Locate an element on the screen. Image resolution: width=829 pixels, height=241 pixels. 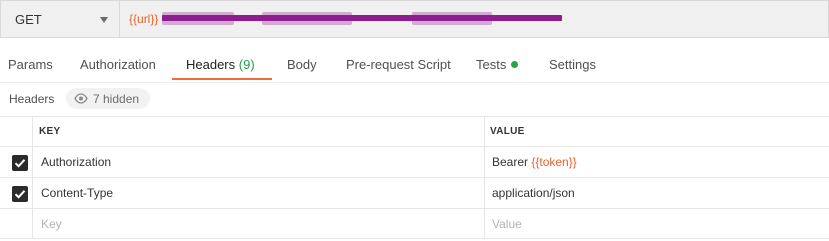
table-row-new: Key Value is located at coordinates (414, 223).